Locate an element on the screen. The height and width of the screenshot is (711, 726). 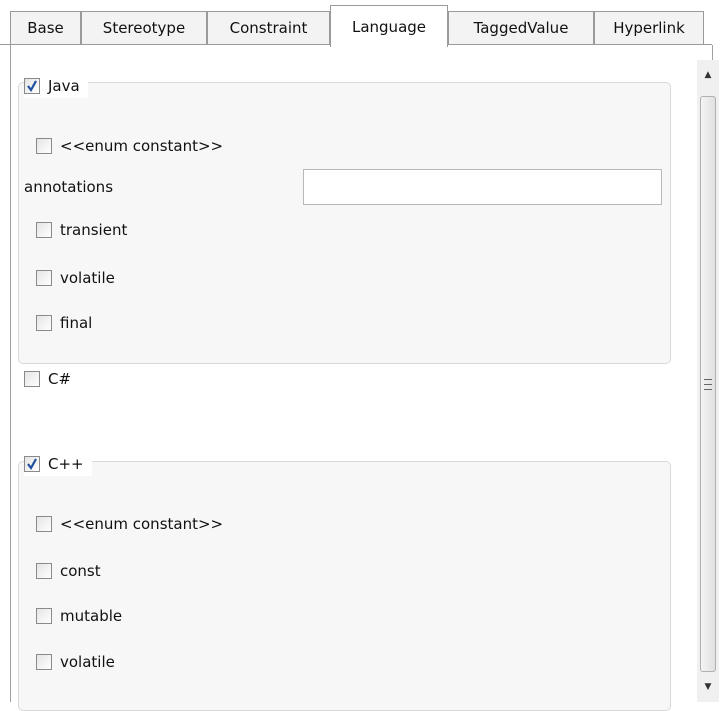
grip-icon is located at coordinates (708, 384).